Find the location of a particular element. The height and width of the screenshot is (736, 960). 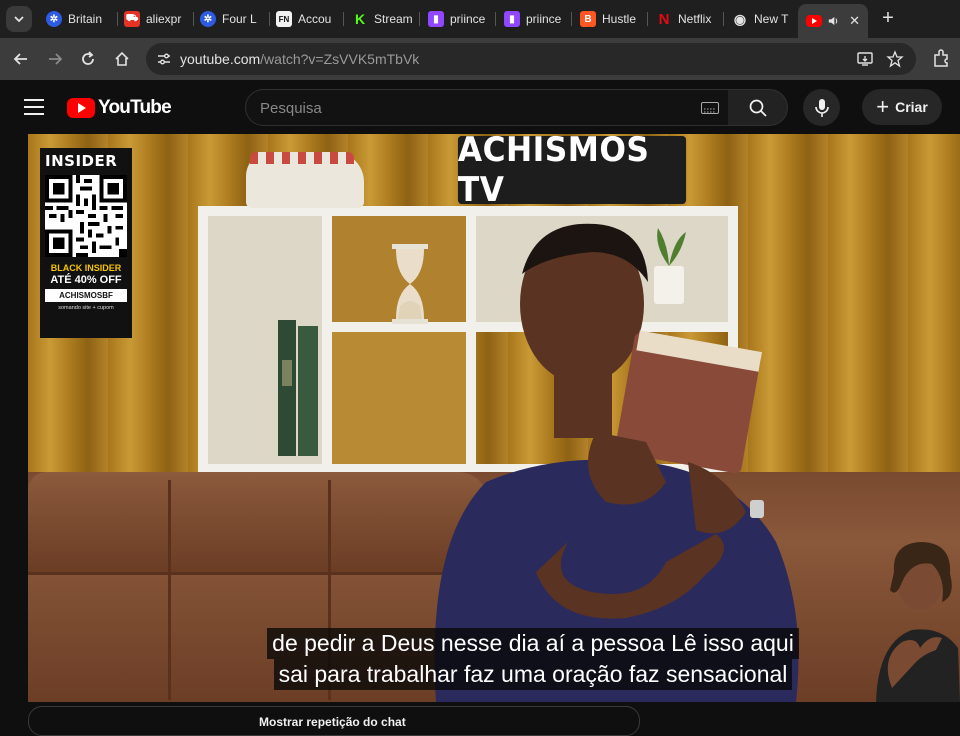

set-sign: ACHISMOS TV is located at coordinates (572, 172).